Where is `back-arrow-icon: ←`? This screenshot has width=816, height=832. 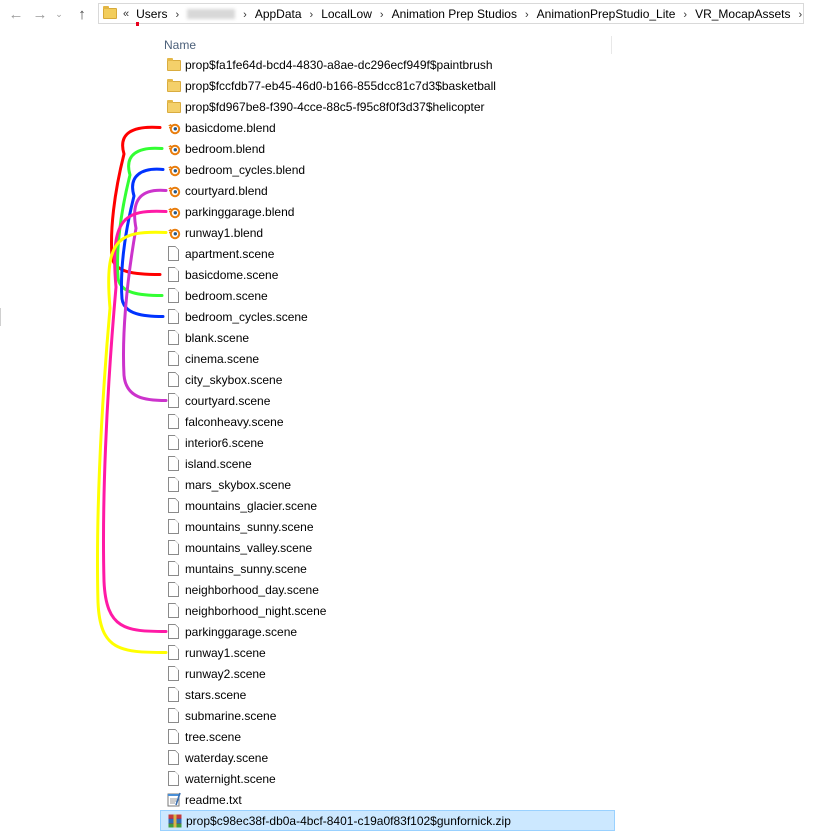 back-arrow-icon: ← is located at coordinates (16, 14).